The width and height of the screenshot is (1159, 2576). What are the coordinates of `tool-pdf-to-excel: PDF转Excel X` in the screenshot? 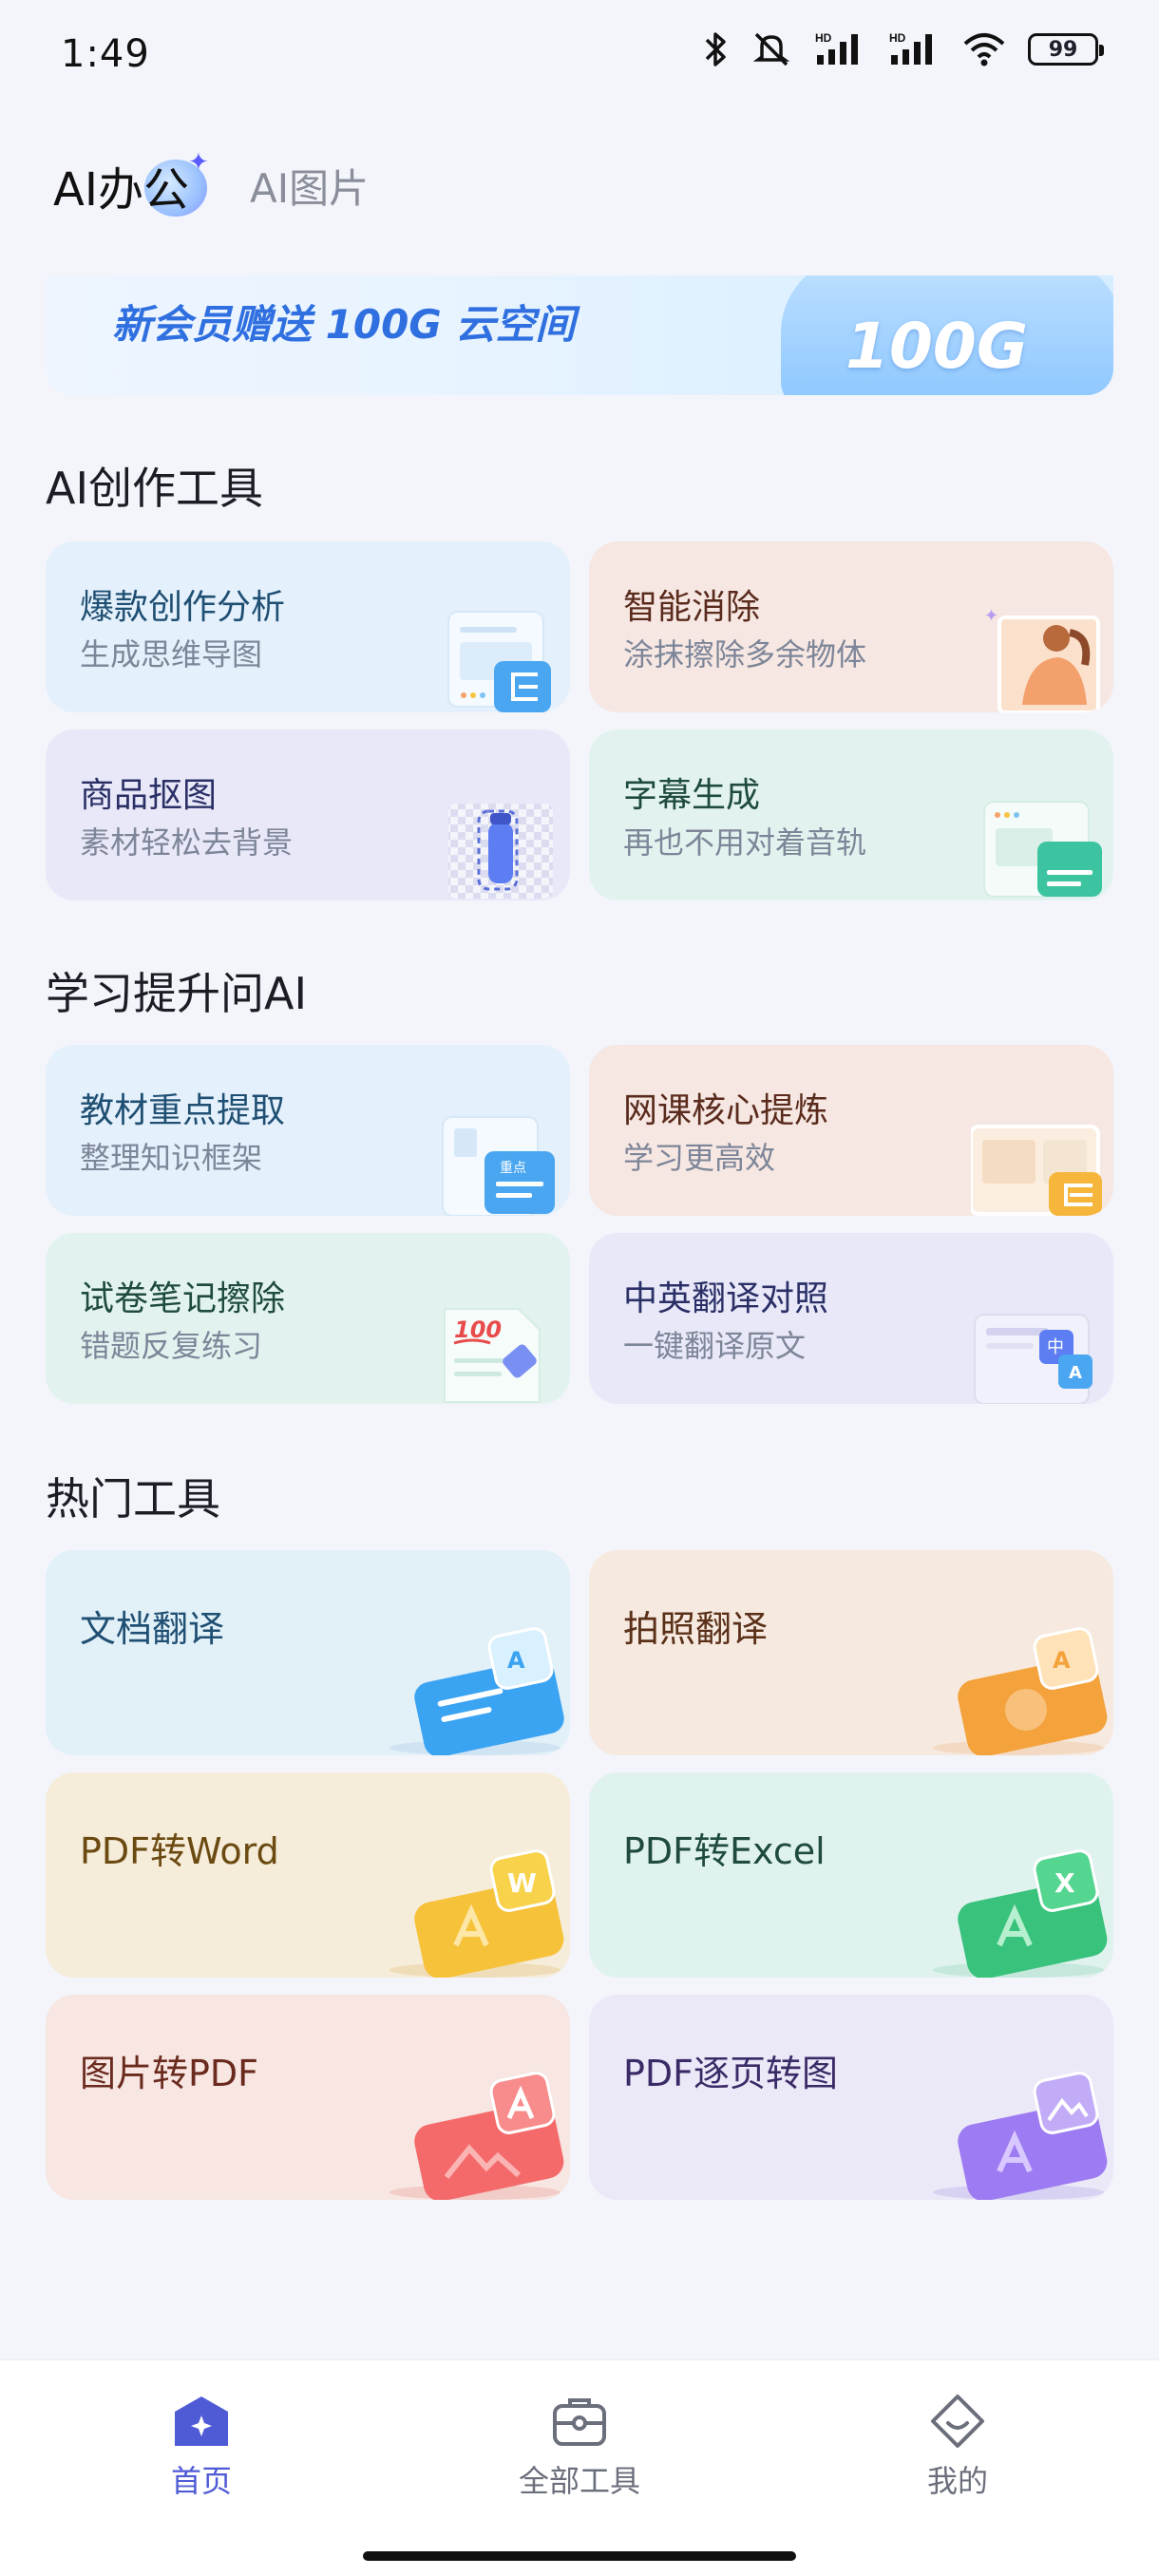 It's located at (851, 1875).